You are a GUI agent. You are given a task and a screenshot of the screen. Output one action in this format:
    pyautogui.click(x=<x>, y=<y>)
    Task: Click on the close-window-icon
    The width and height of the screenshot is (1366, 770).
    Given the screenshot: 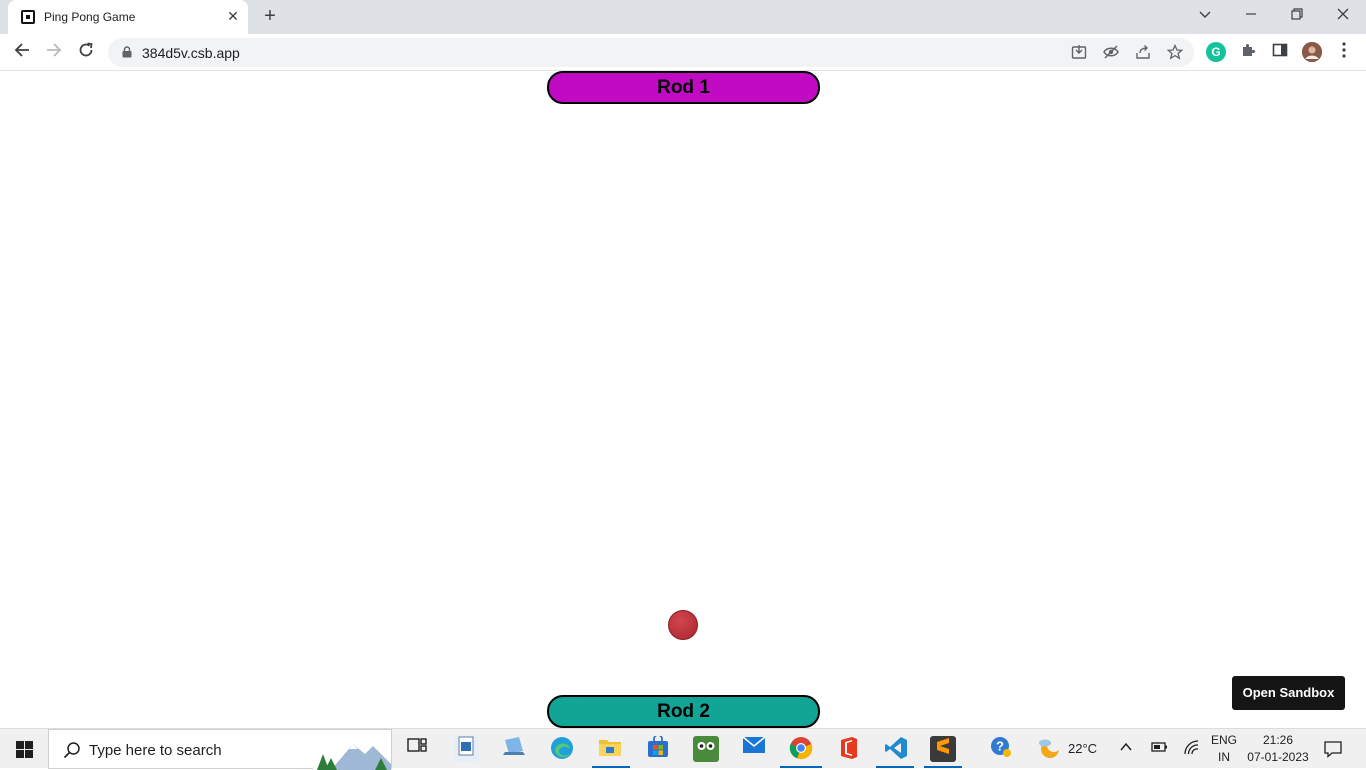 What is the action you would take?
    pyautogui.click(x=1343, y=15)
    